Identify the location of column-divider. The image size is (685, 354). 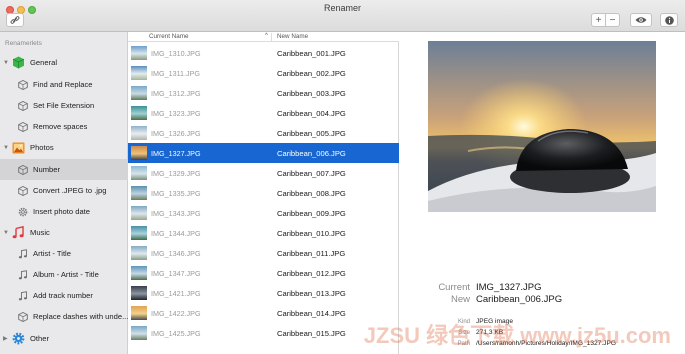
(271, 37).